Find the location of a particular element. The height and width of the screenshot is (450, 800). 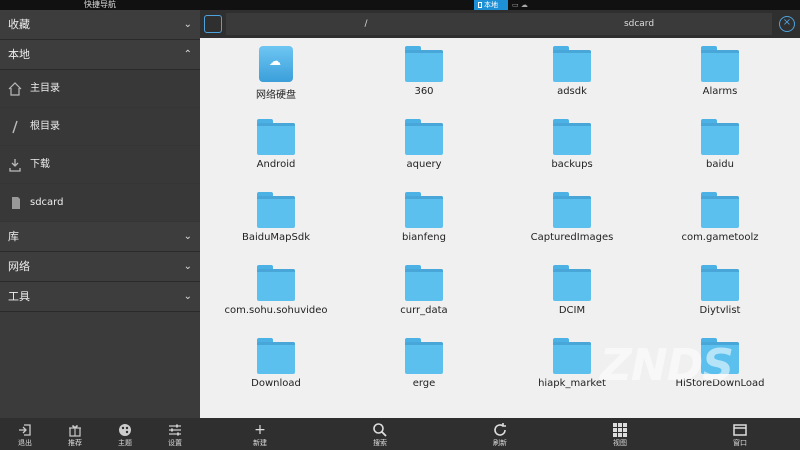

file-name: 网络硬盘 is located at coordinates (276, 95).